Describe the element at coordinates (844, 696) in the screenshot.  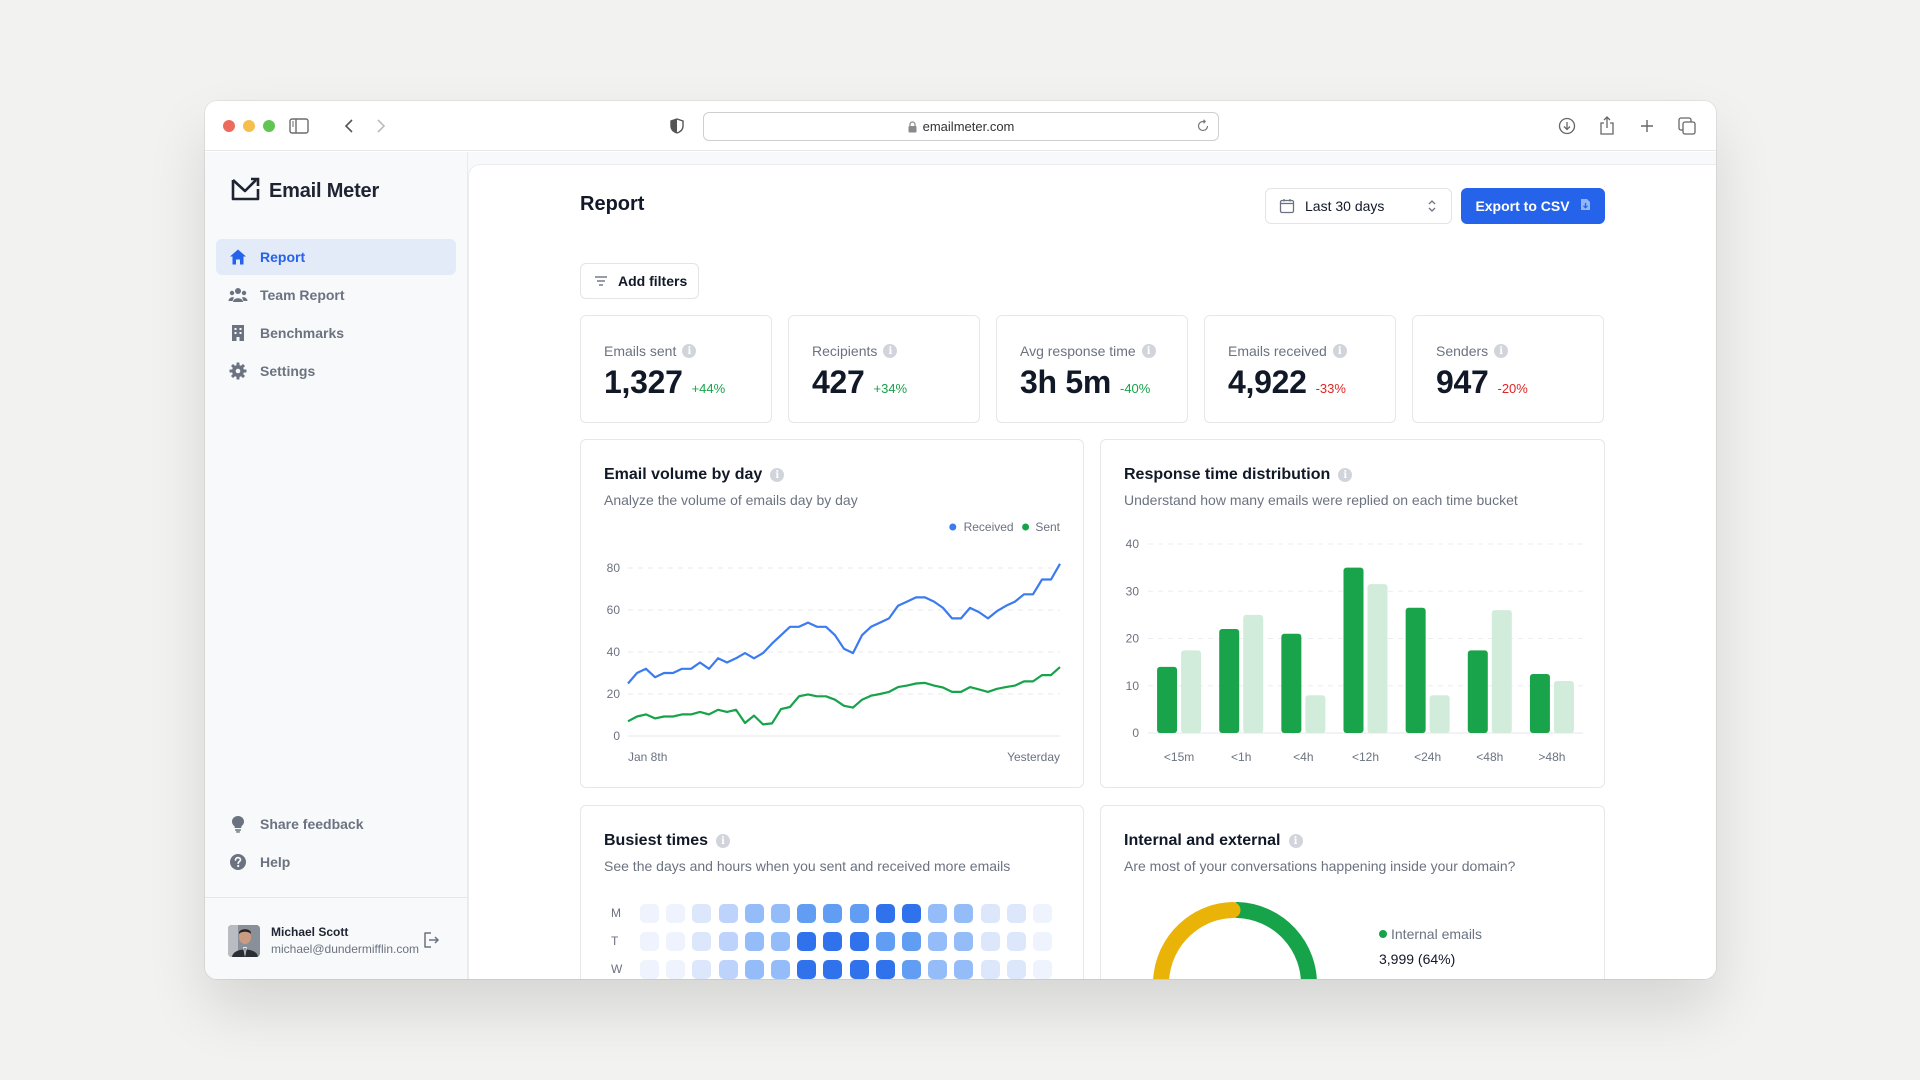
I see `series-line-sent` at that location.